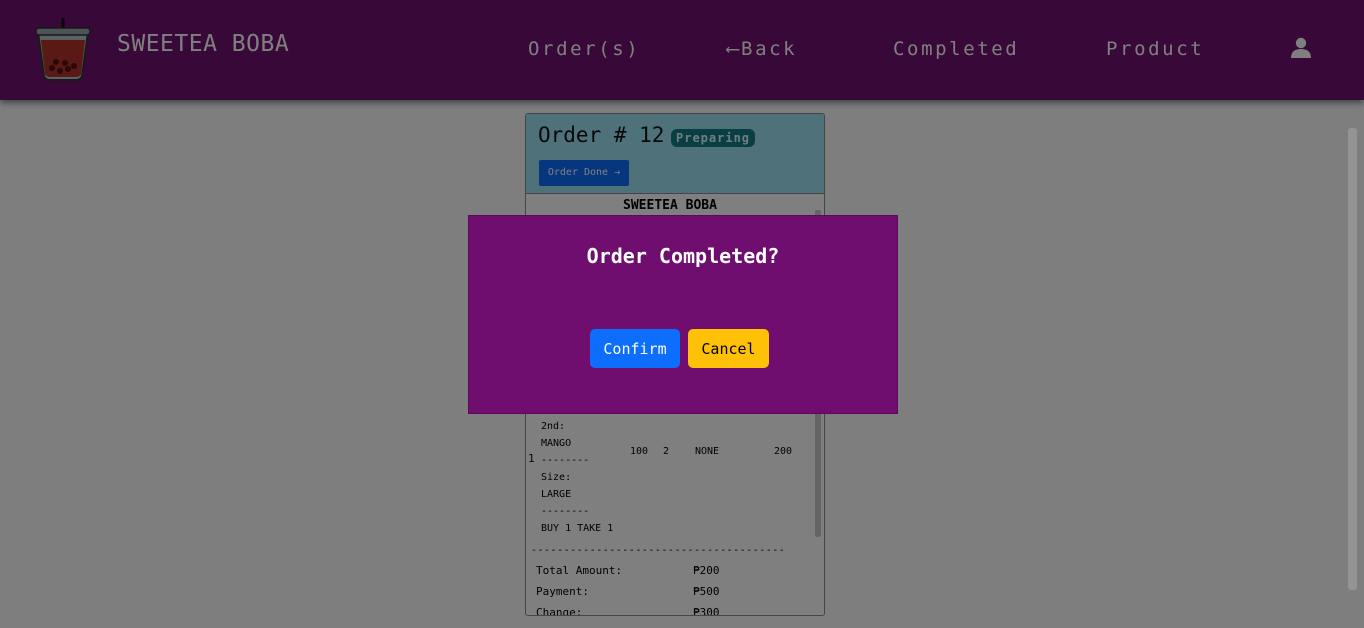  I want to click on confirm-button: Confirm, so click(635, 348).